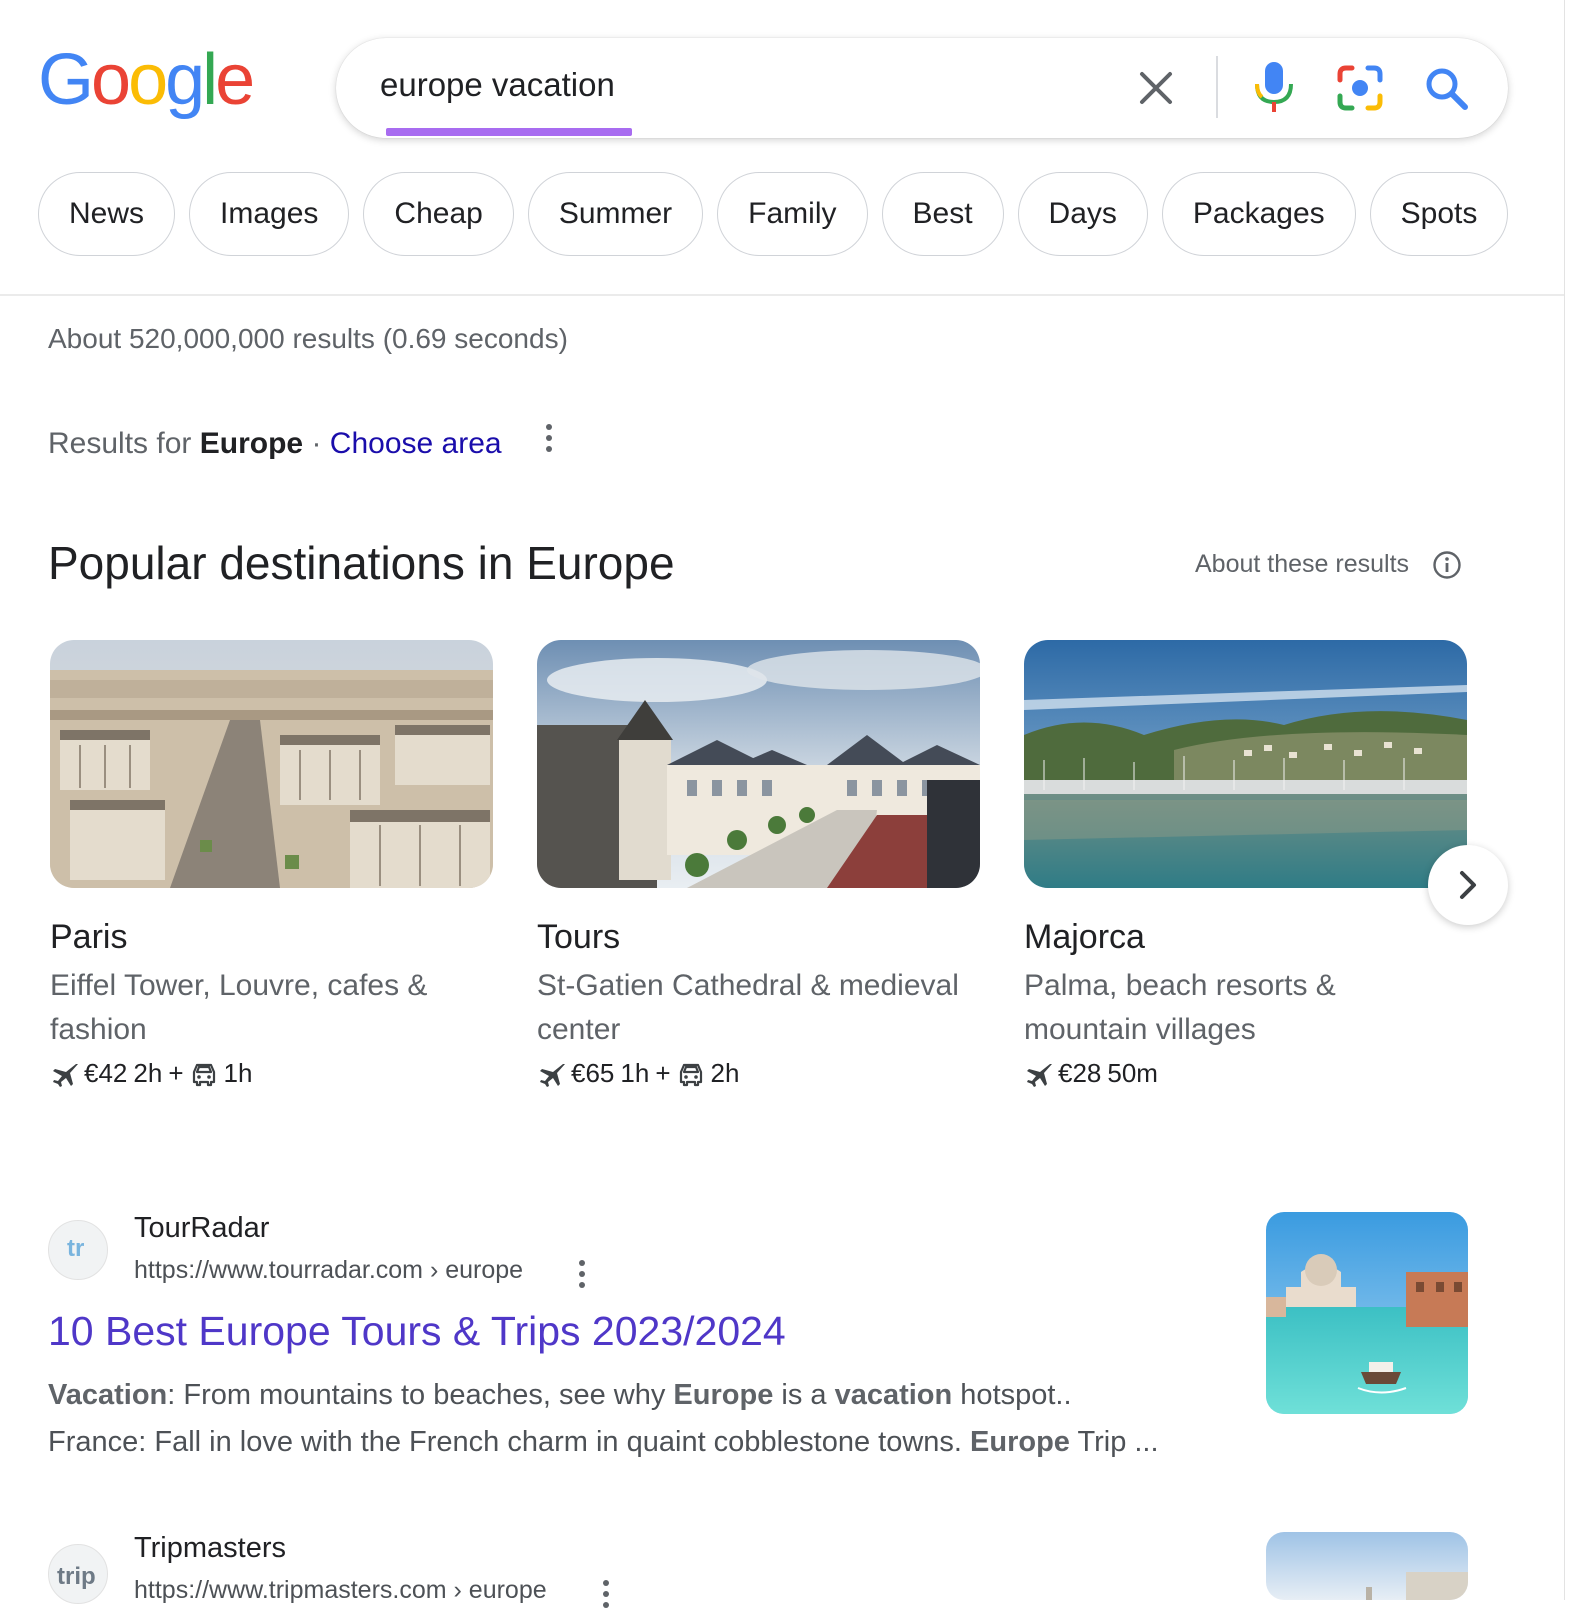  I want to click on favicon-text: trip, so click(76, 1576).